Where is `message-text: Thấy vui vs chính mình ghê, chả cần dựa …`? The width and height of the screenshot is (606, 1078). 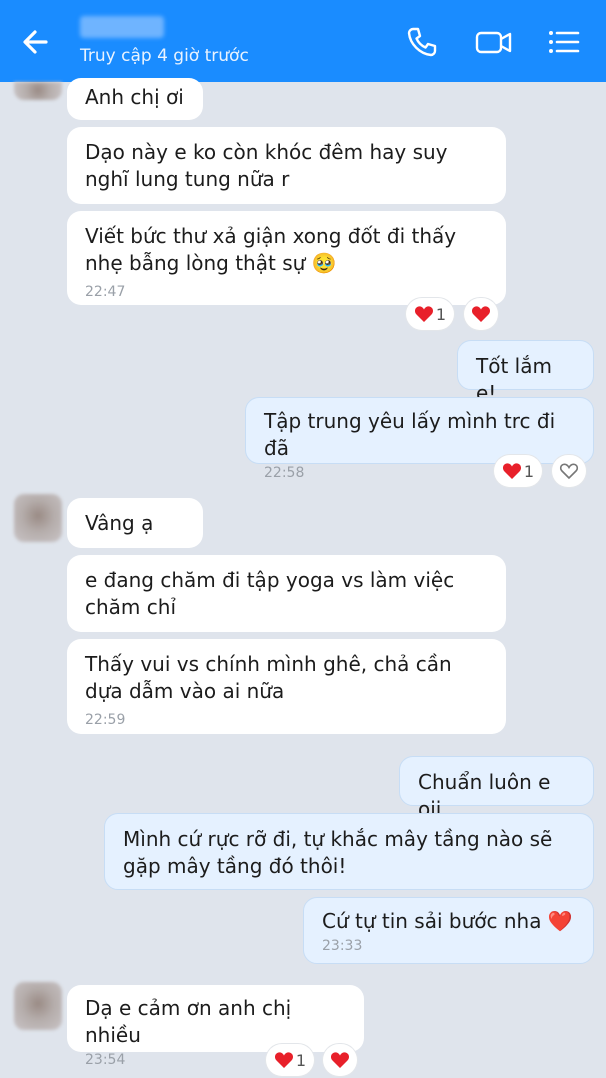 message-text: Thấy vui vs chính mình ghê, chả cần dựa … is located at coordinates (268, 677).